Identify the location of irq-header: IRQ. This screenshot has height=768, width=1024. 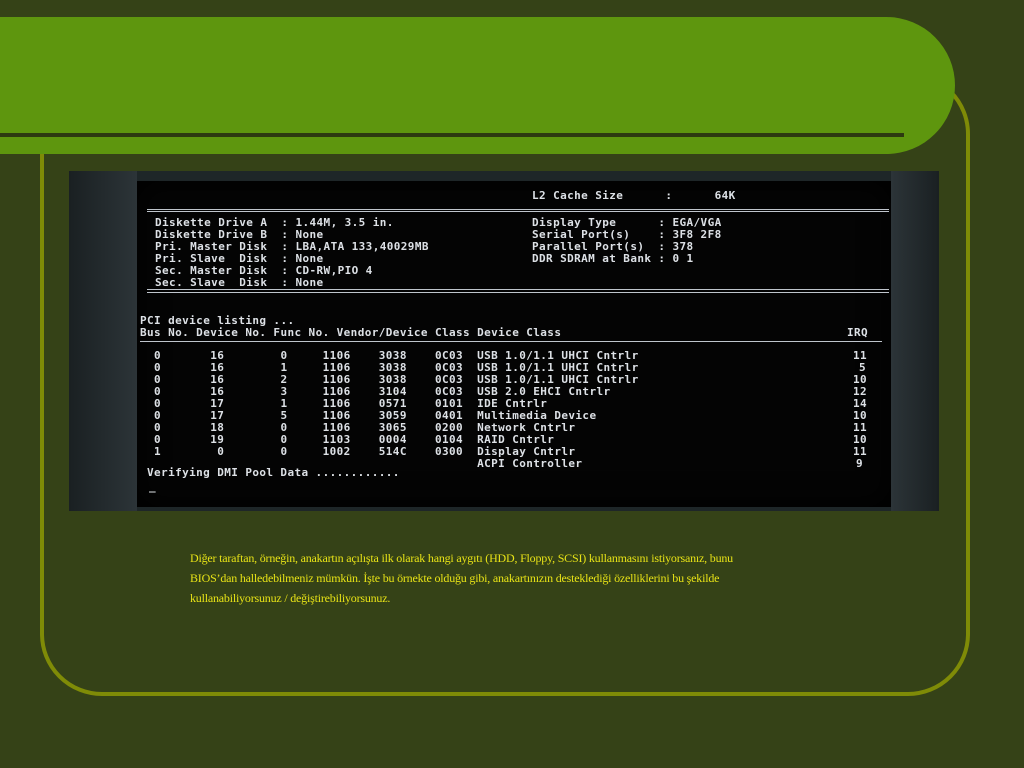
(858, 332).